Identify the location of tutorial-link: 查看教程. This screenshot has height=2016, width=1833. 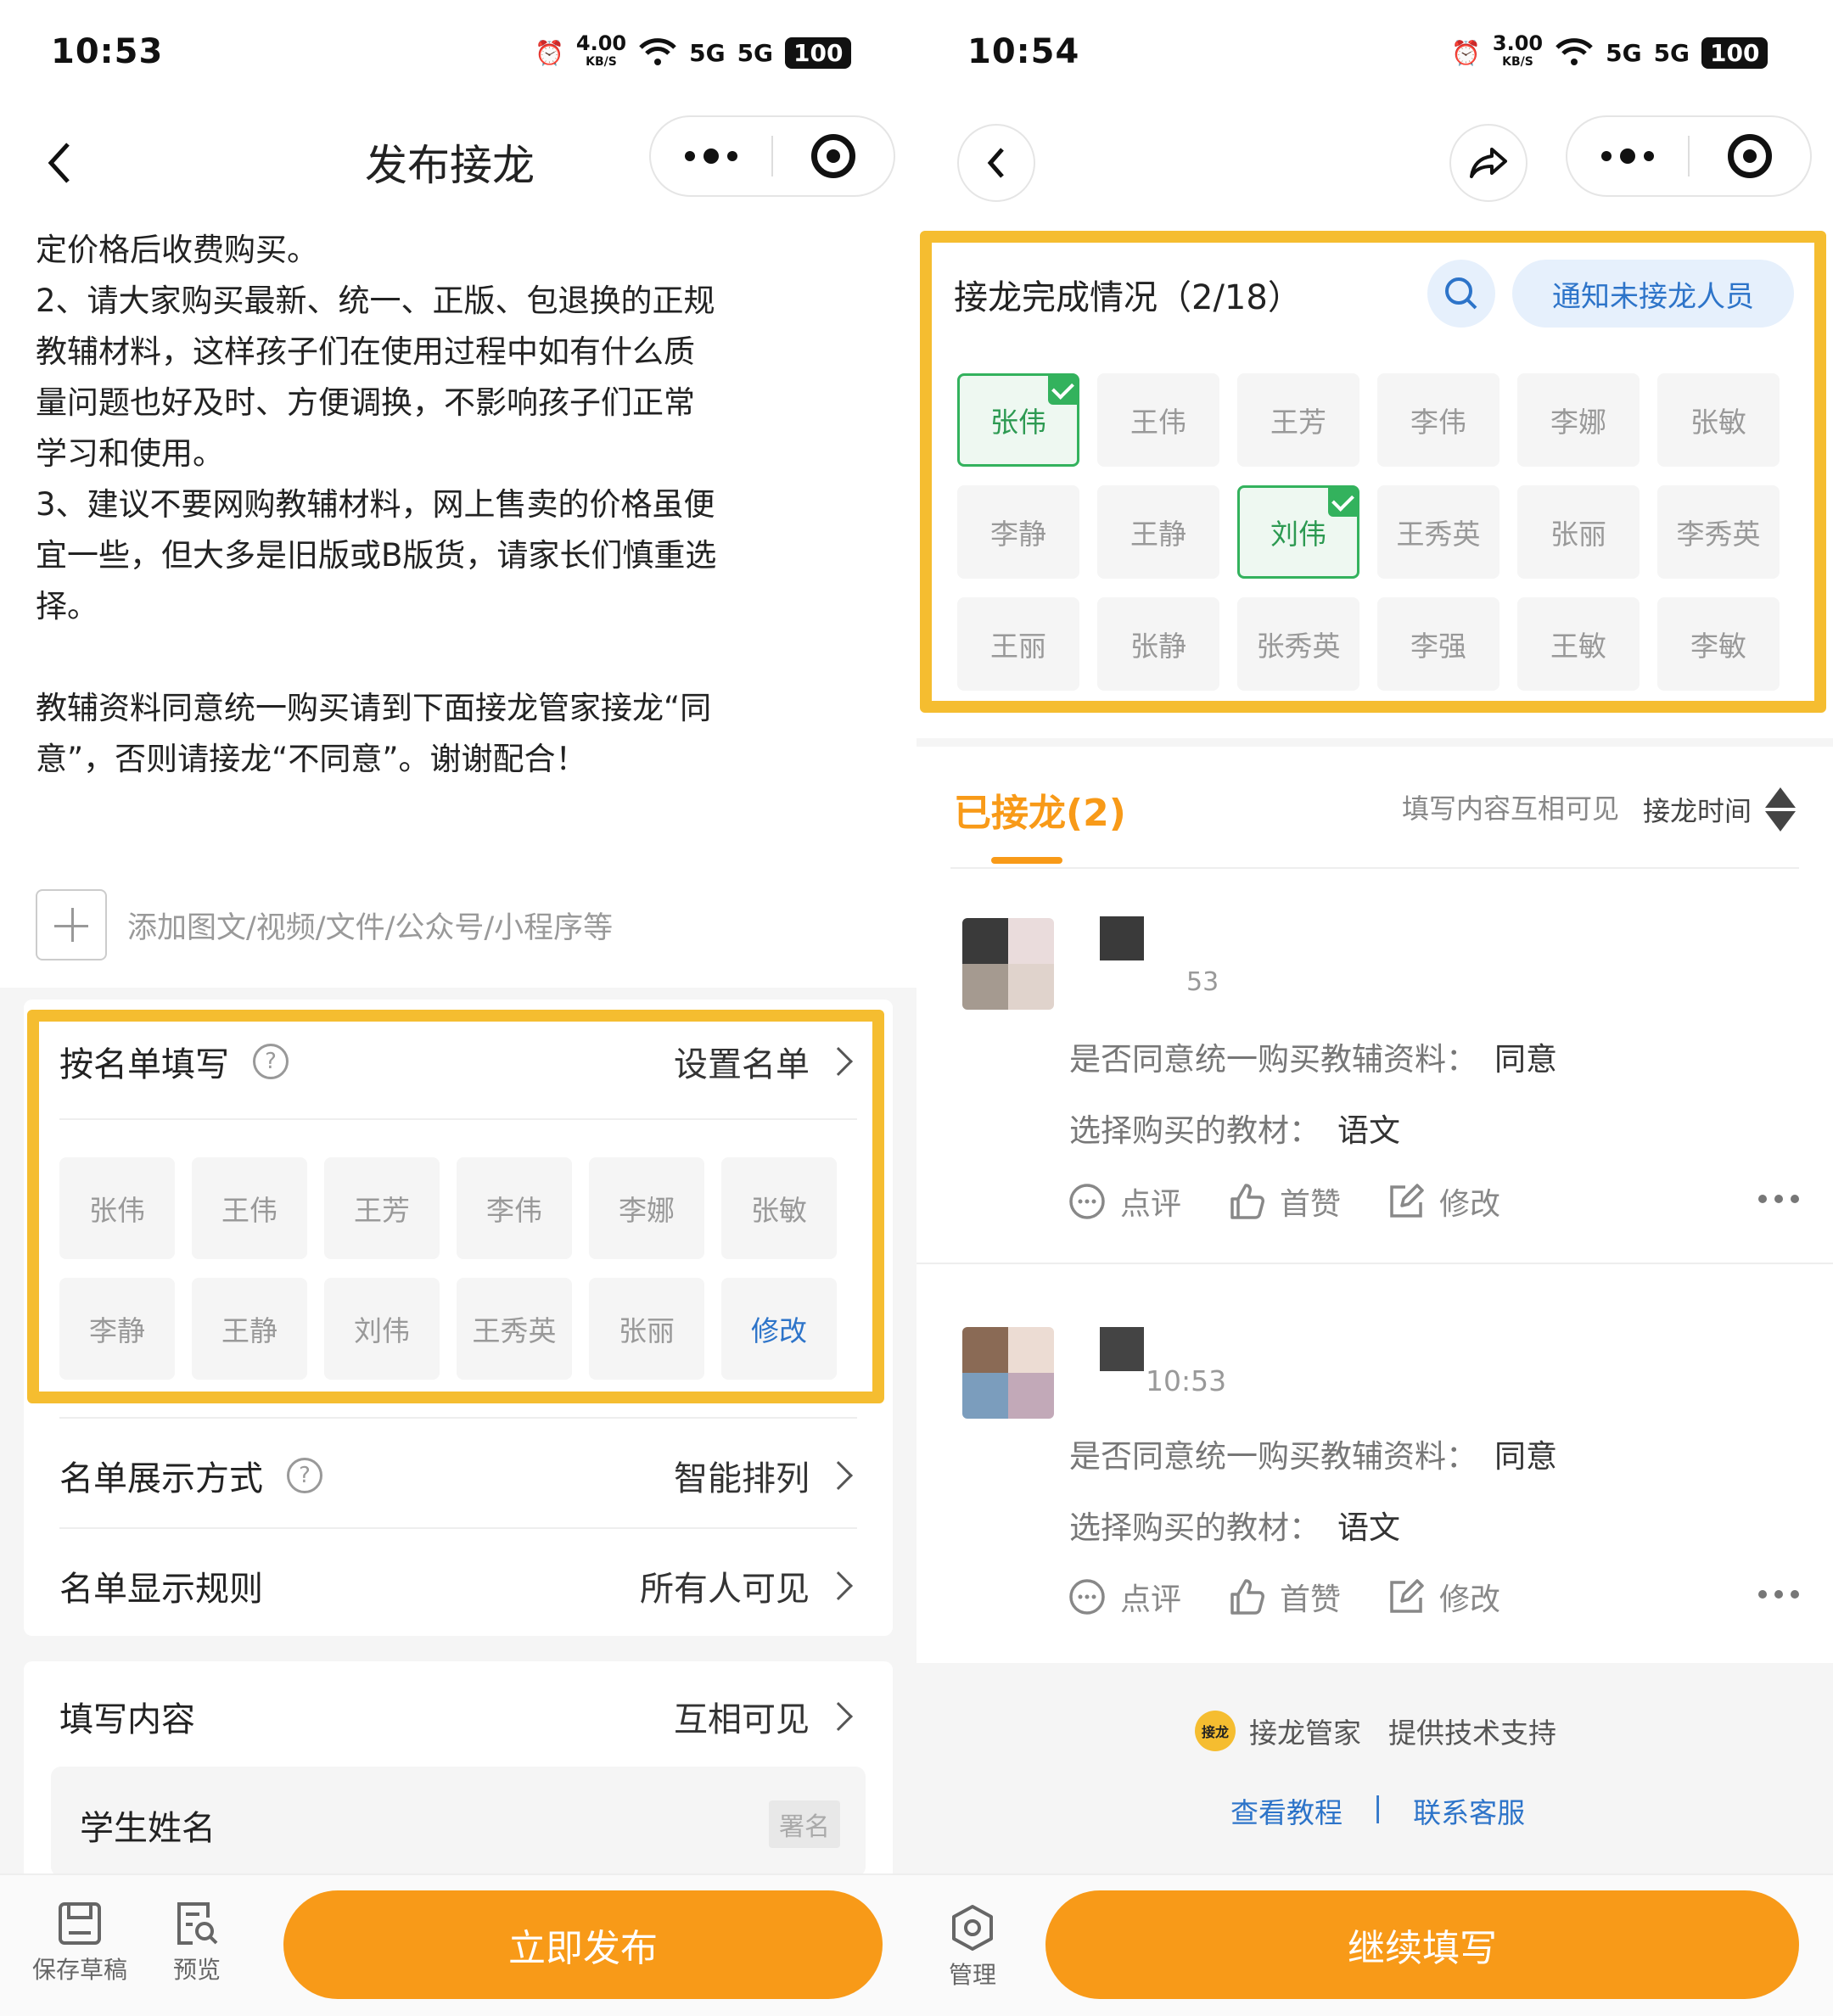
(1286, 1811).